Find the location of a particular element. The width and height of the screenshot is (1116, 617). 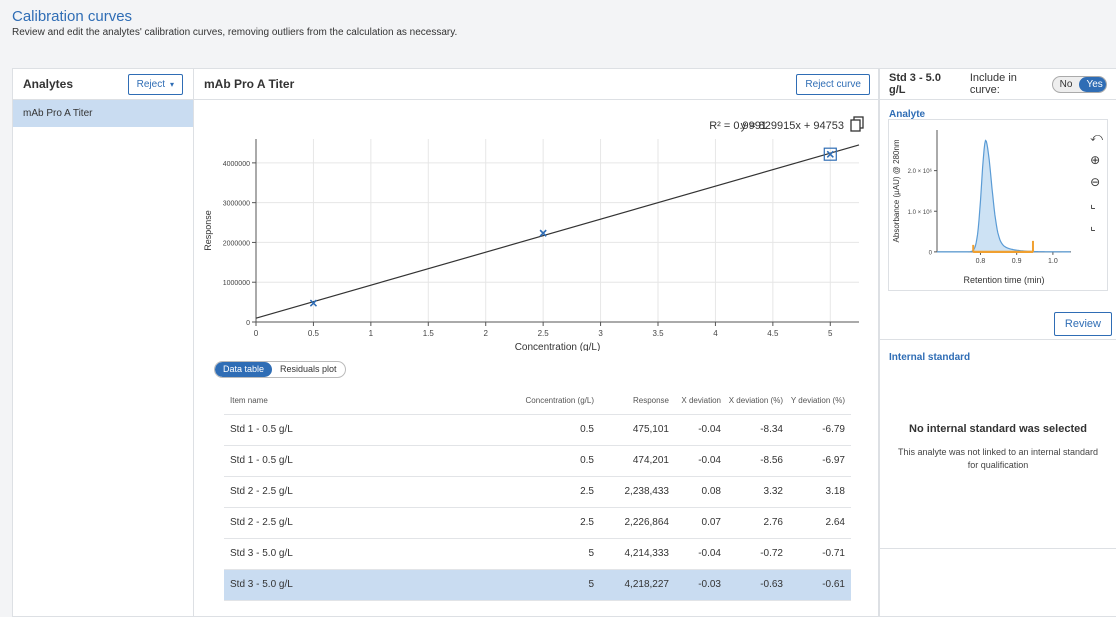

expand-axes-icon: ⌞ is located at coordinates (1096, 226).